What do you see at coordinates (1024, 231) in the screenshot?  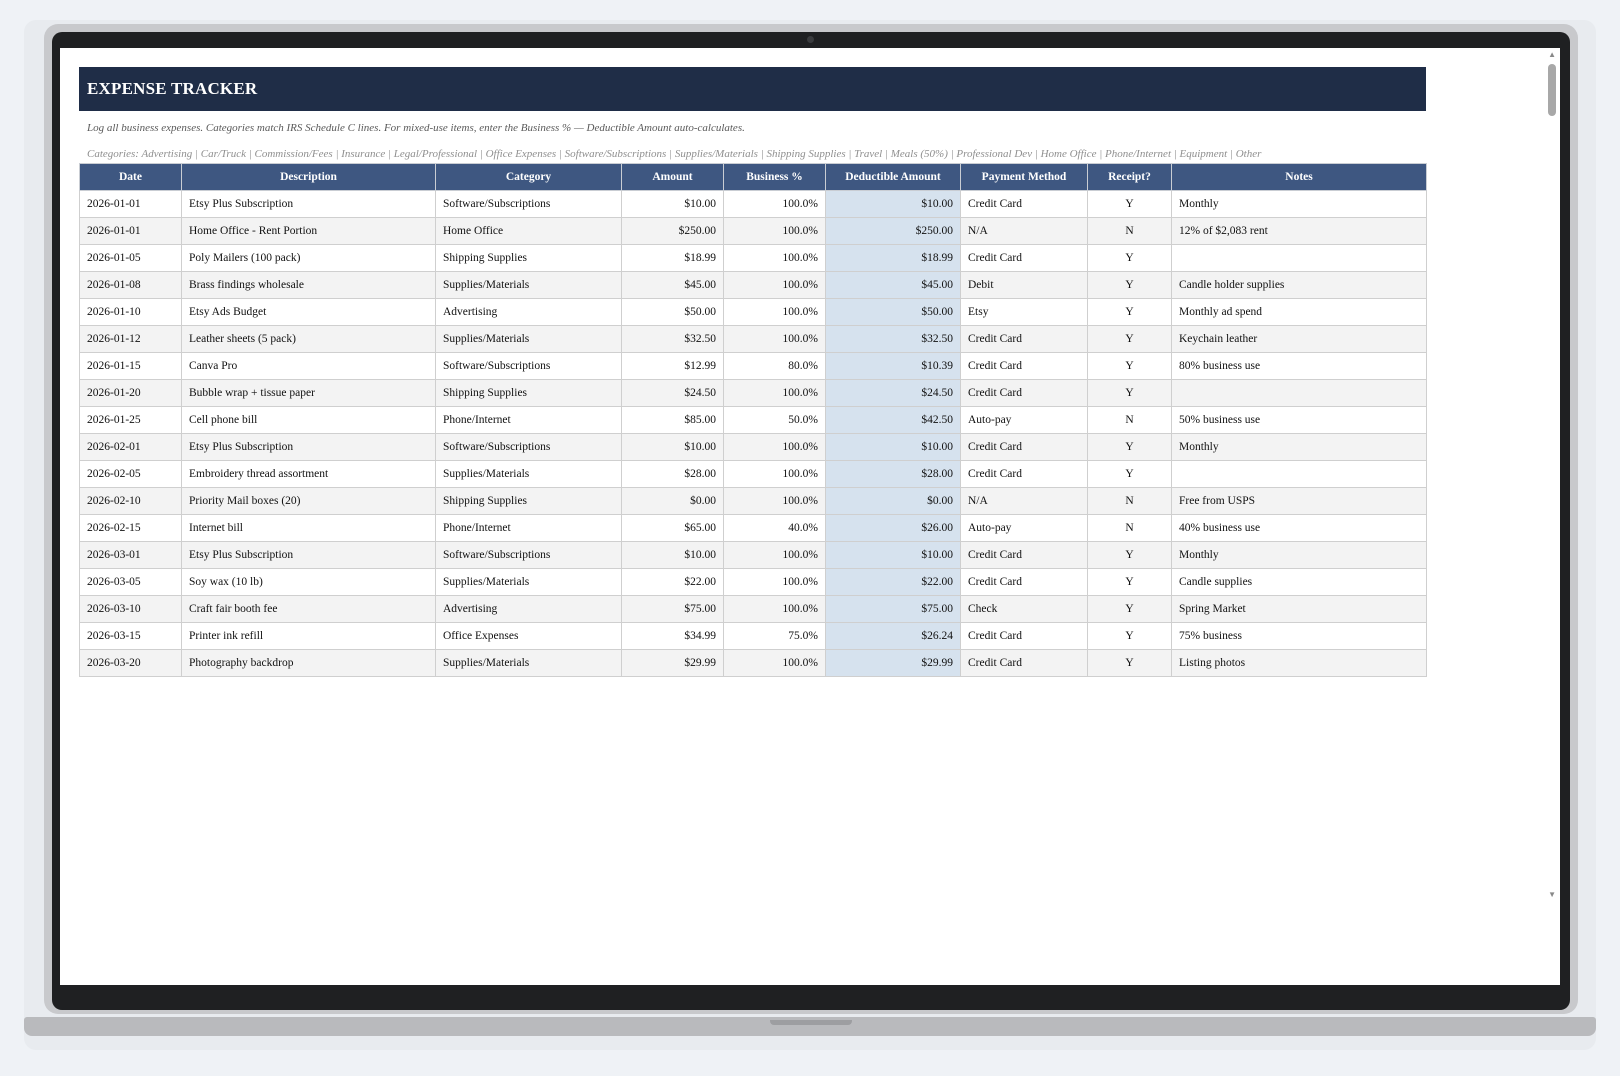 I see `cell-payment-method: N/A` at bounding box center [1024, 231].